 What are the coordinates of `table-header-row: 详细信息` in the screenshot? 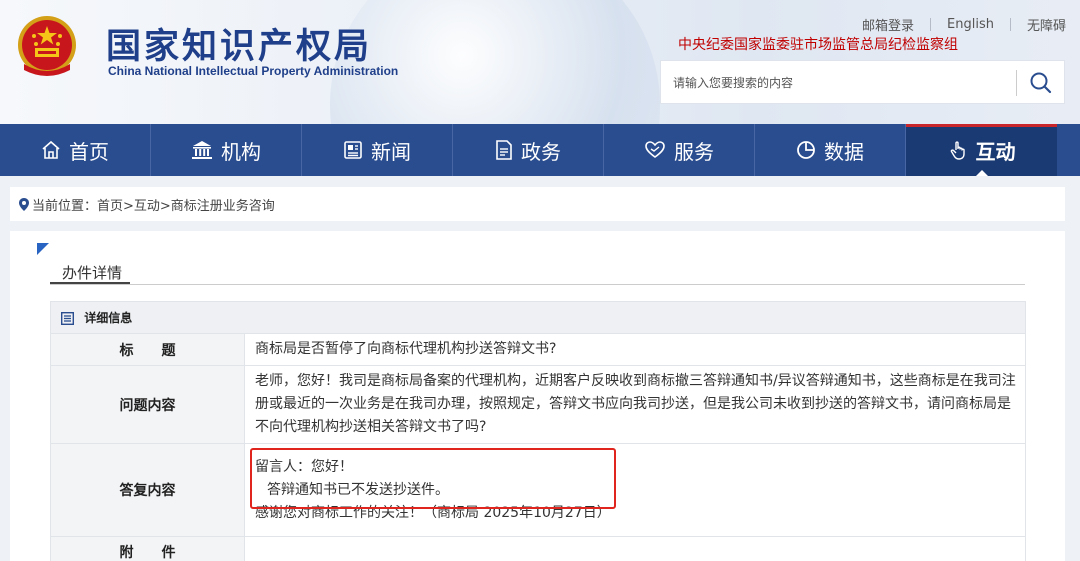 It's located at (538, 317).